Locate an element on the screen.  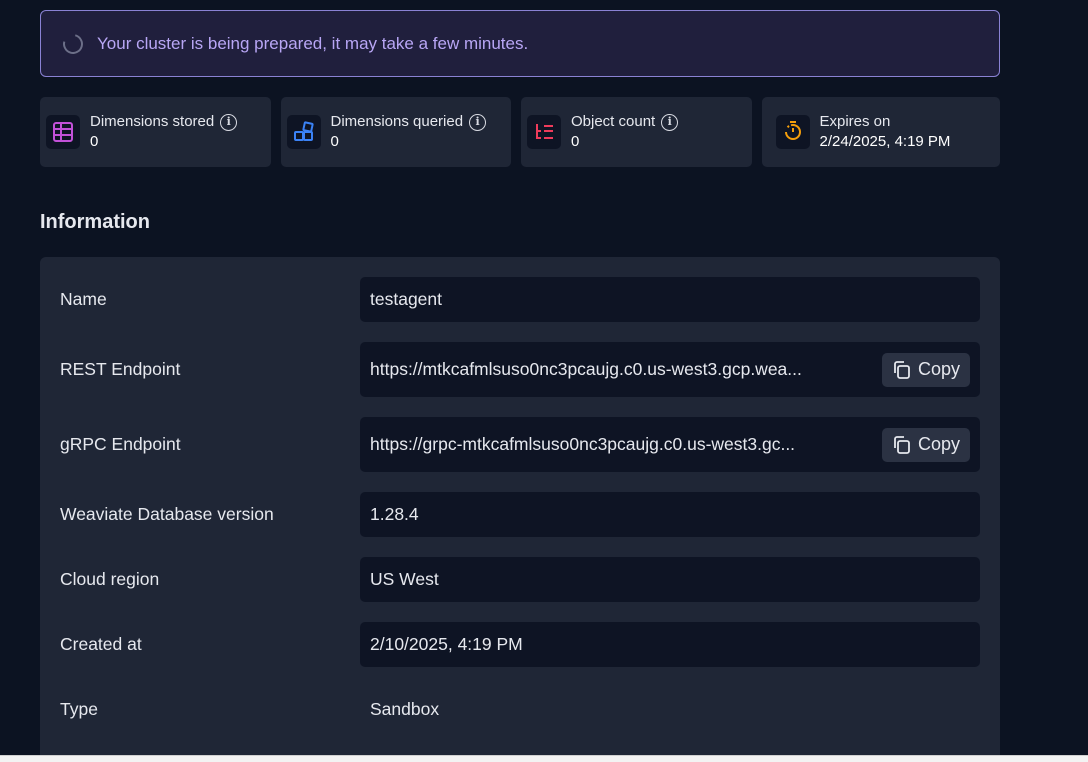
row-label: gRPC Endpoint is located at coordinates (120, 444).